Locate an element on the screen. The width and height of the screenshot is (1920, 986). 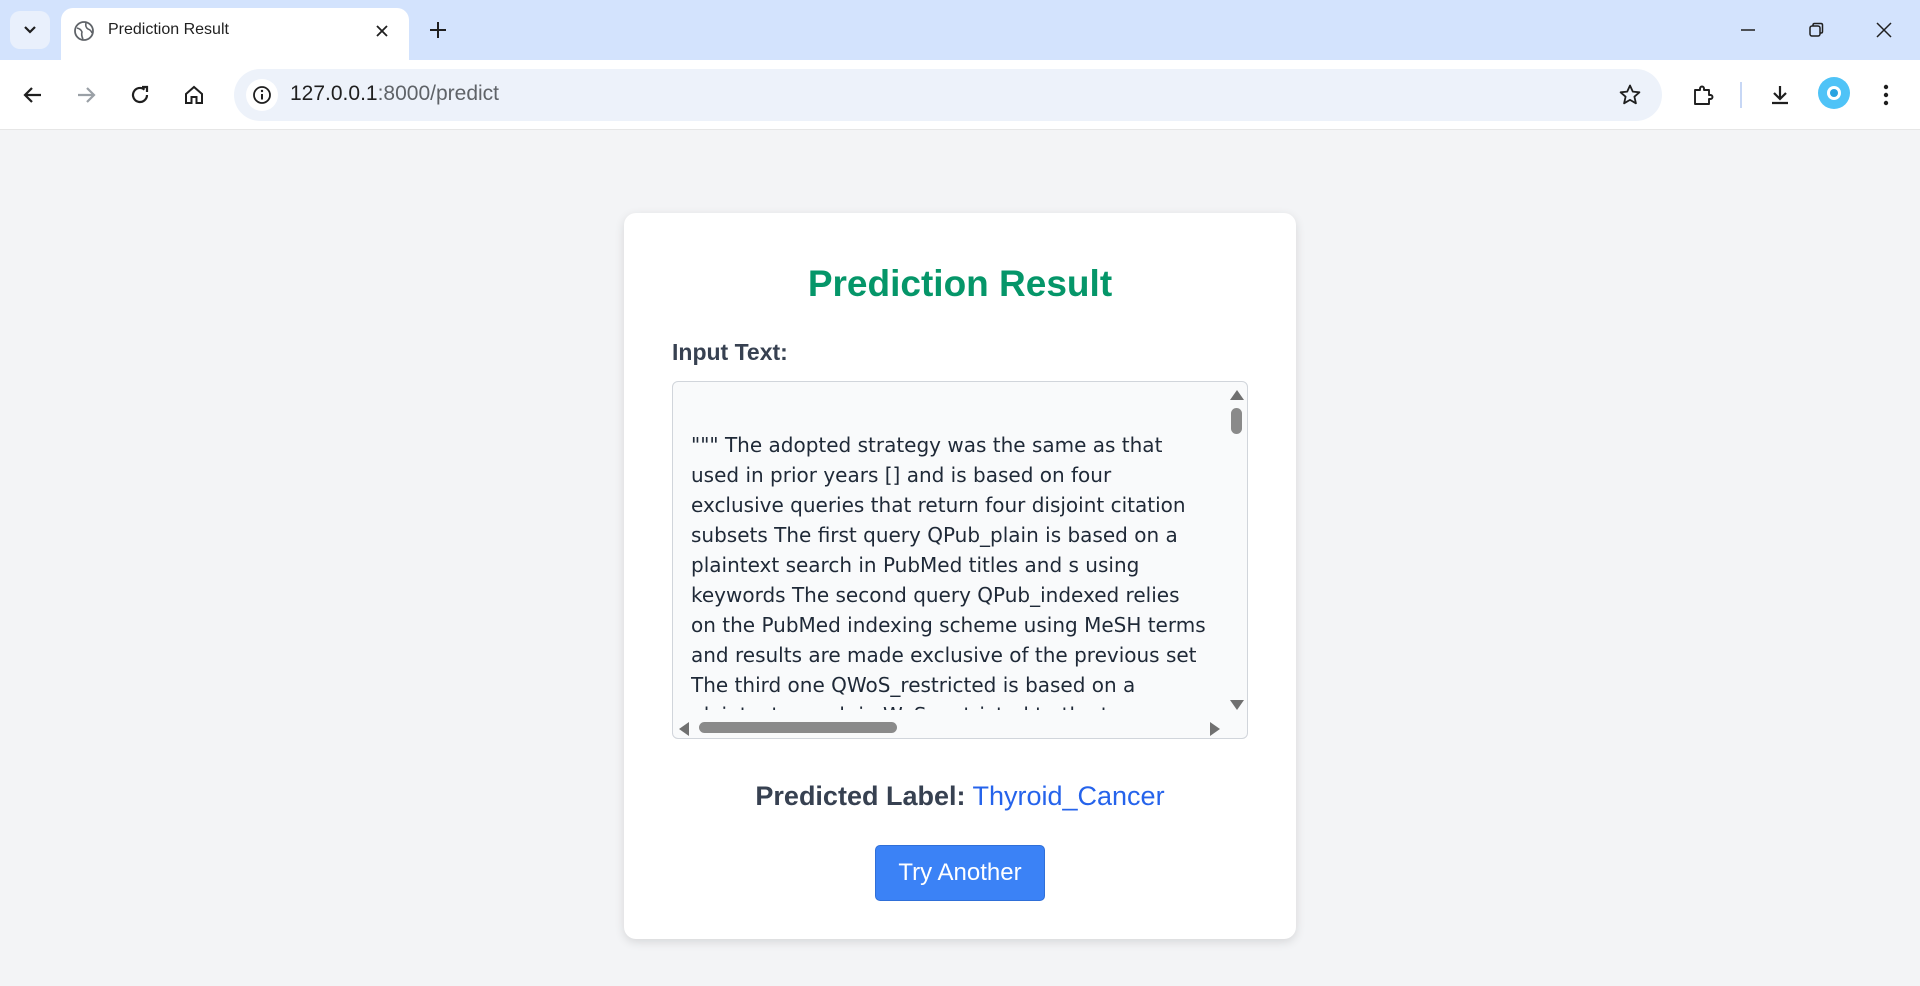
site-info-button is located at coordinates (262, 95).